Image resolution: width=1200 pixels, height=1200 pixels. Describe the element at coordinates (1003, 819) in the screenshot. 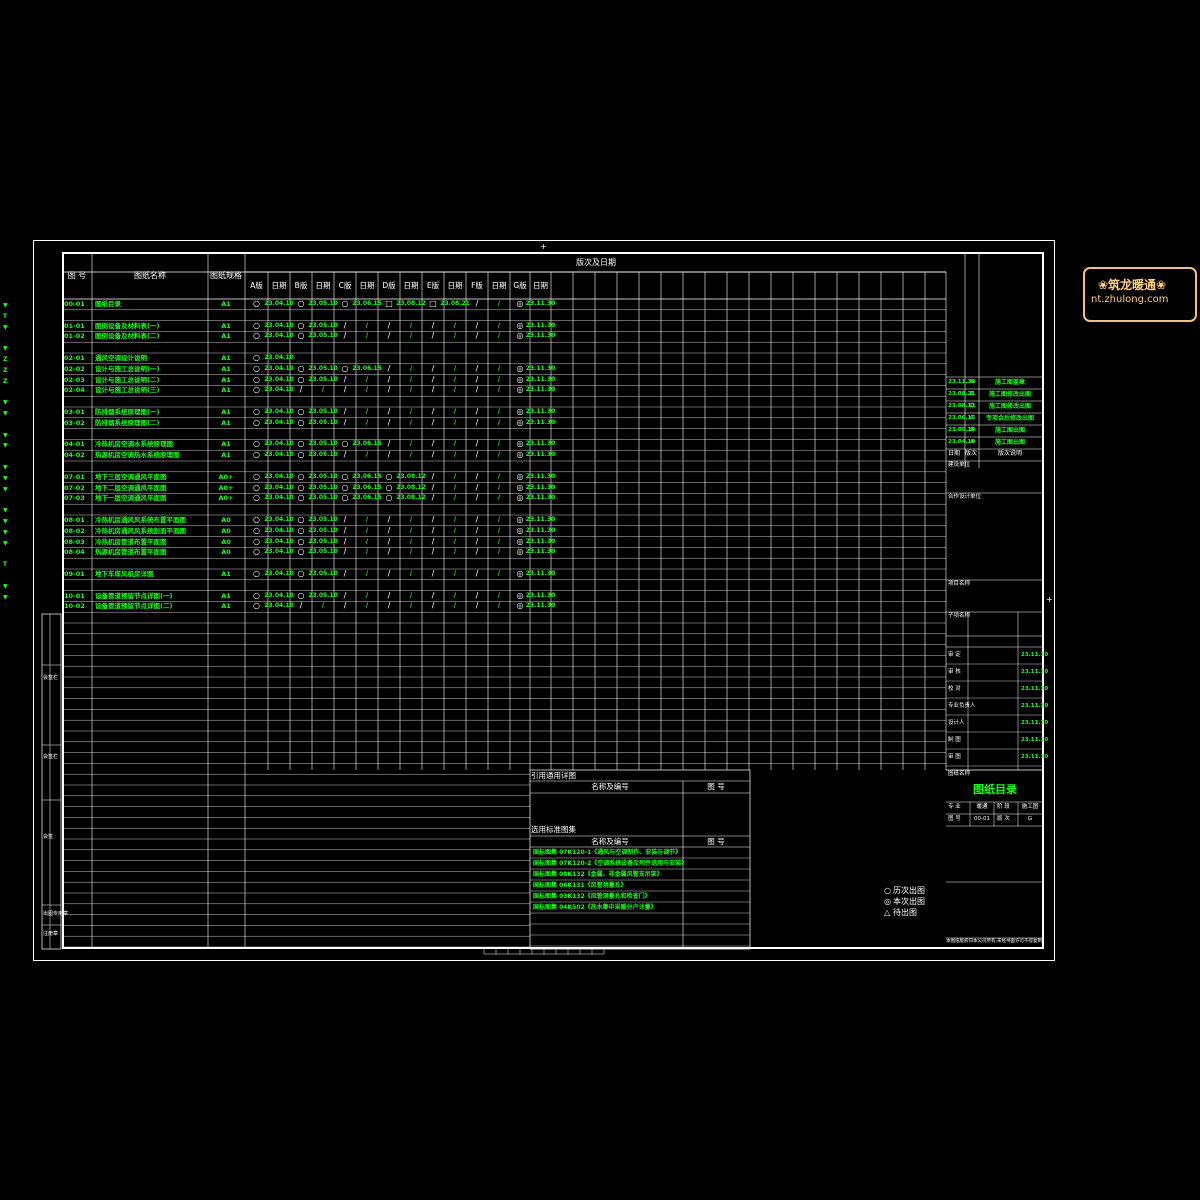

I see `tb-ver-label: 版 次` at that location.